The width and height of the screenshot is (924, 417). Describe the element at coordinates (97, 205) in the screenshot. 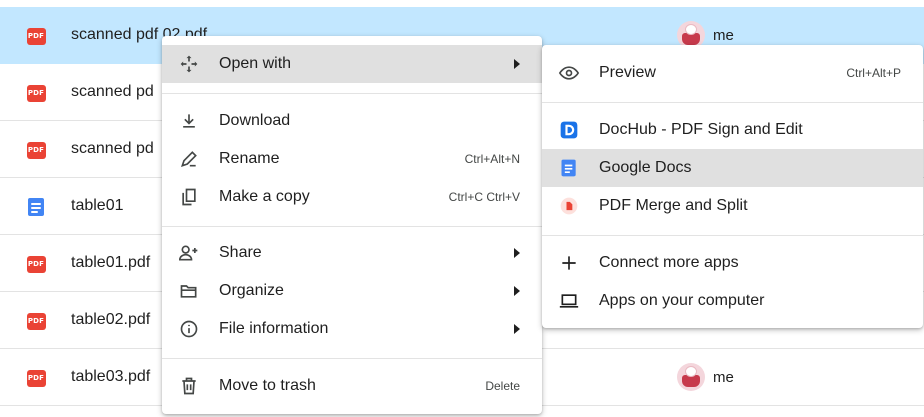

I see `file-name: table01` at that location.